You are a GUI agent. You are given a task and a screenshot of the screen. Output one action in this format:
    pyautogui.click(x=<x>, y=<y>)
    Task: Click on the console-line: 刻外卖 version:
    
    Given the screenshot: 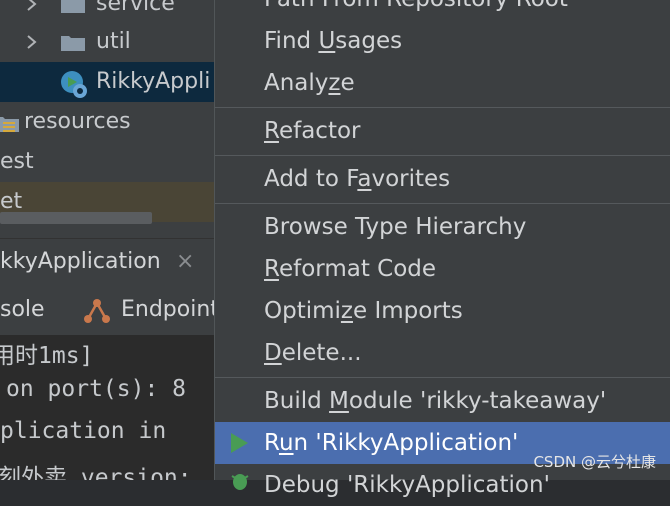 What is the action you would take?
    pyautogui.click(x=96, y=472)
    